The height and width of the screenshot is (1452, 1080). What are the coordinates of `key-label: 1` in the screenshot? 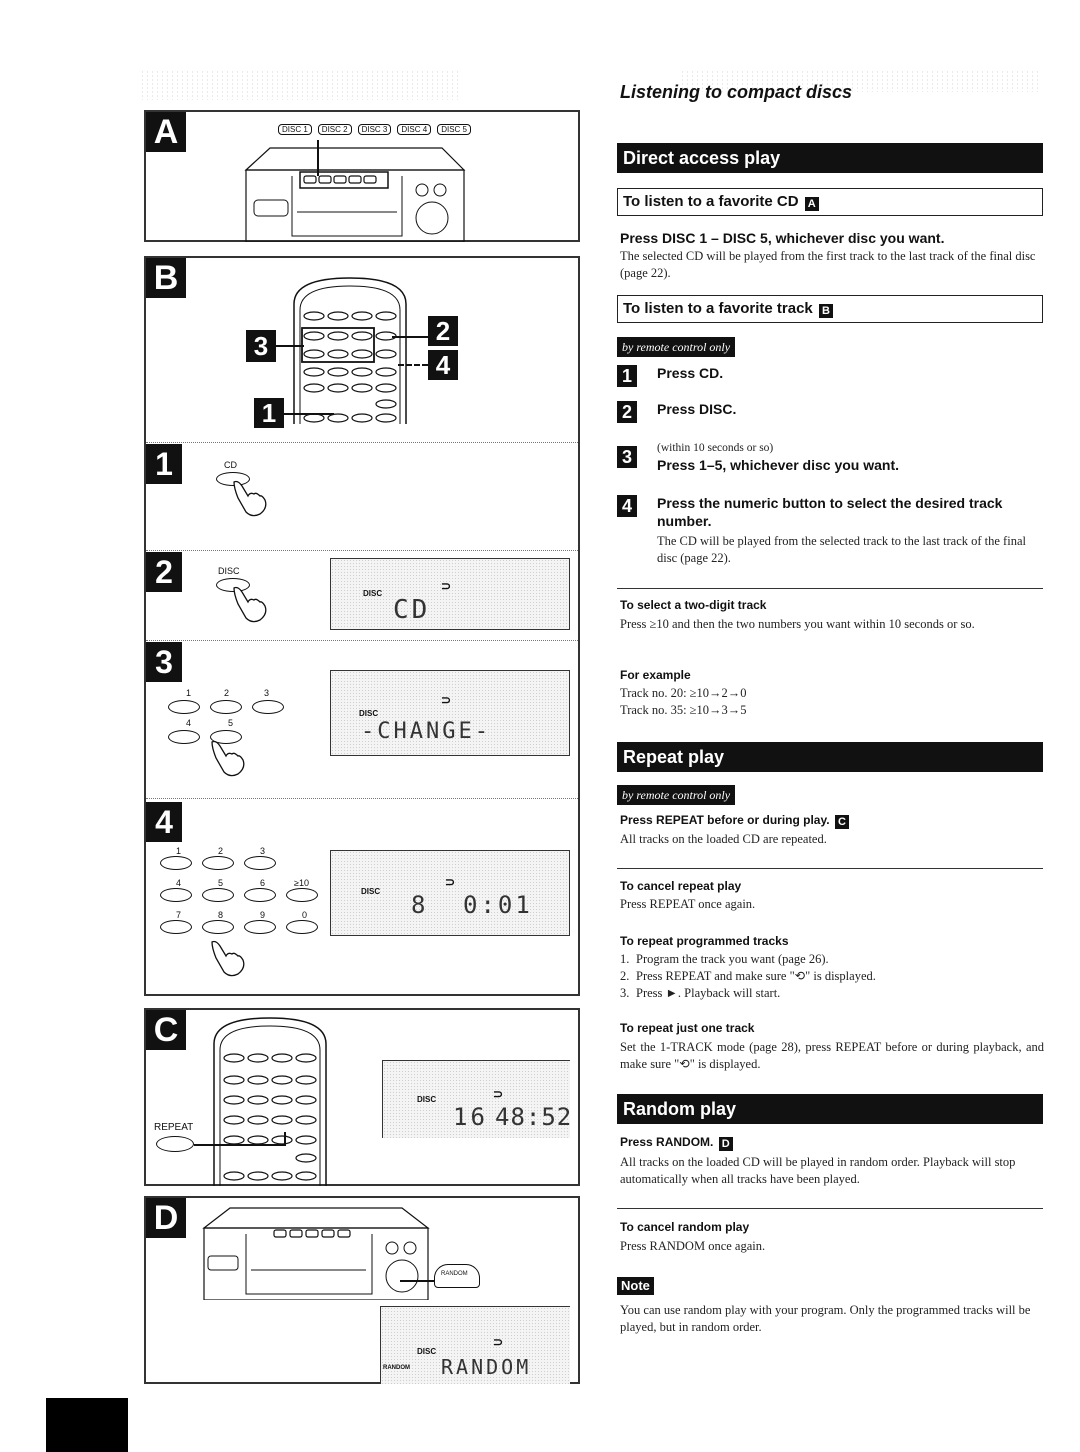 It's located at (179, 851).